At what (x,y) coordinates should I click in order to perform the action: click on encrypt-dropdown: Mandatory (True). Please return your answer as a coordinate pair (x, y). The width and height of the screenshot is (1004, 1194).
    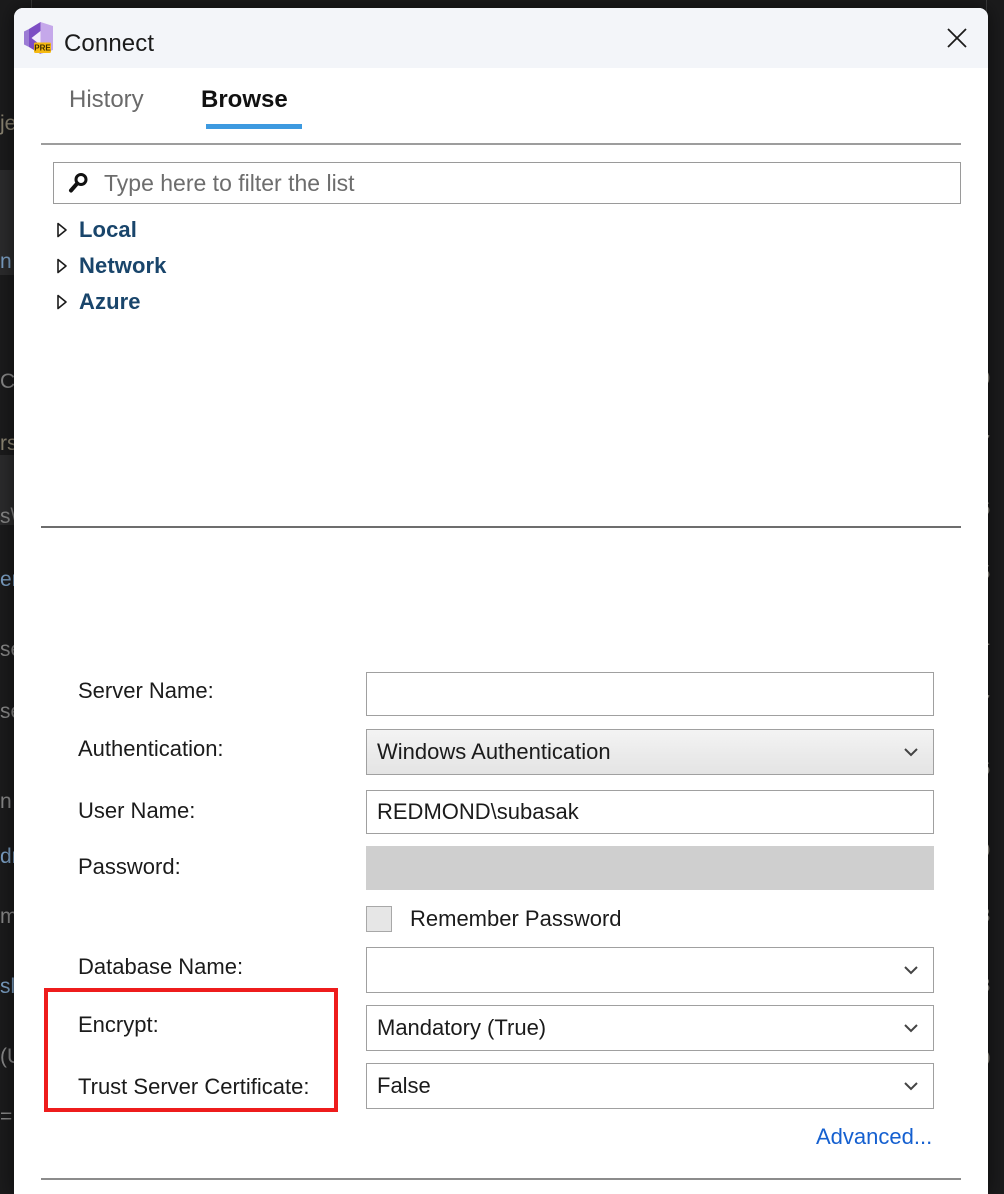
    Looking at the image, I should click on (650, 1028).